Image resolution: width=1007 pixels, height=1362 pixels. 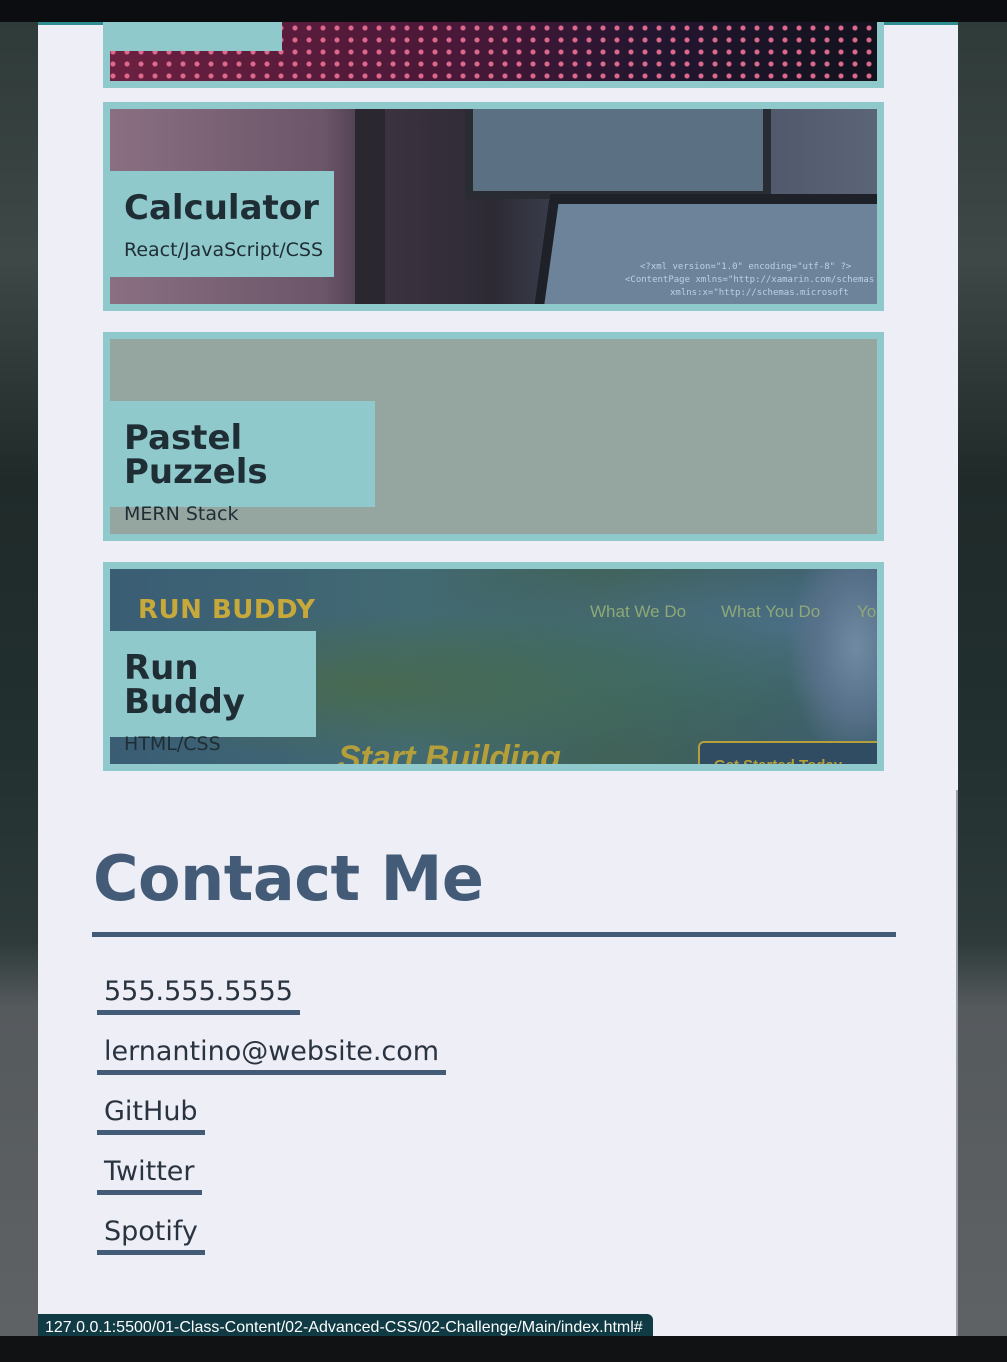 I want to click on thumbnail-nav-item: What You Do, so click(x=771, y=611).